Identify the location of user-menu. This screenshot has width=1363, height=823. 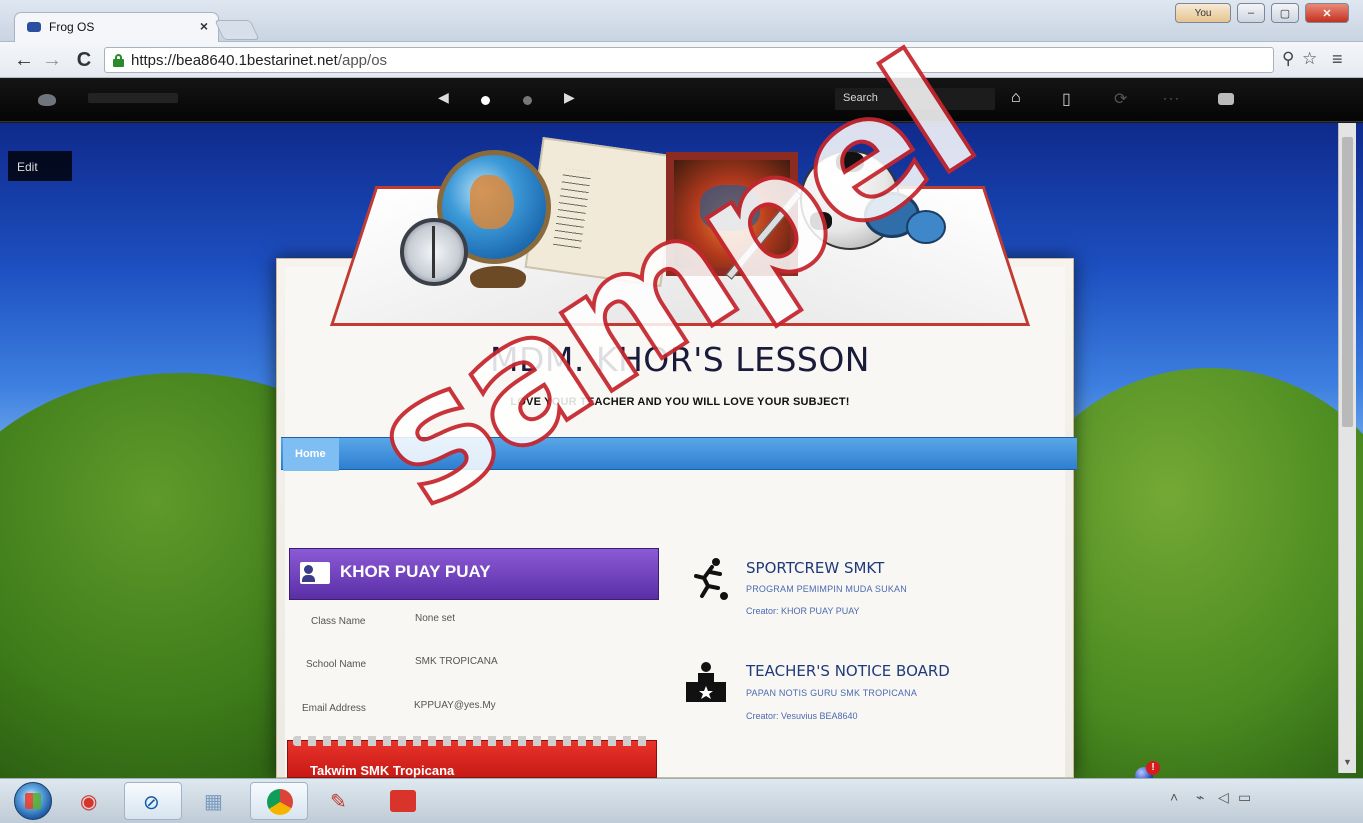
(133, 98).